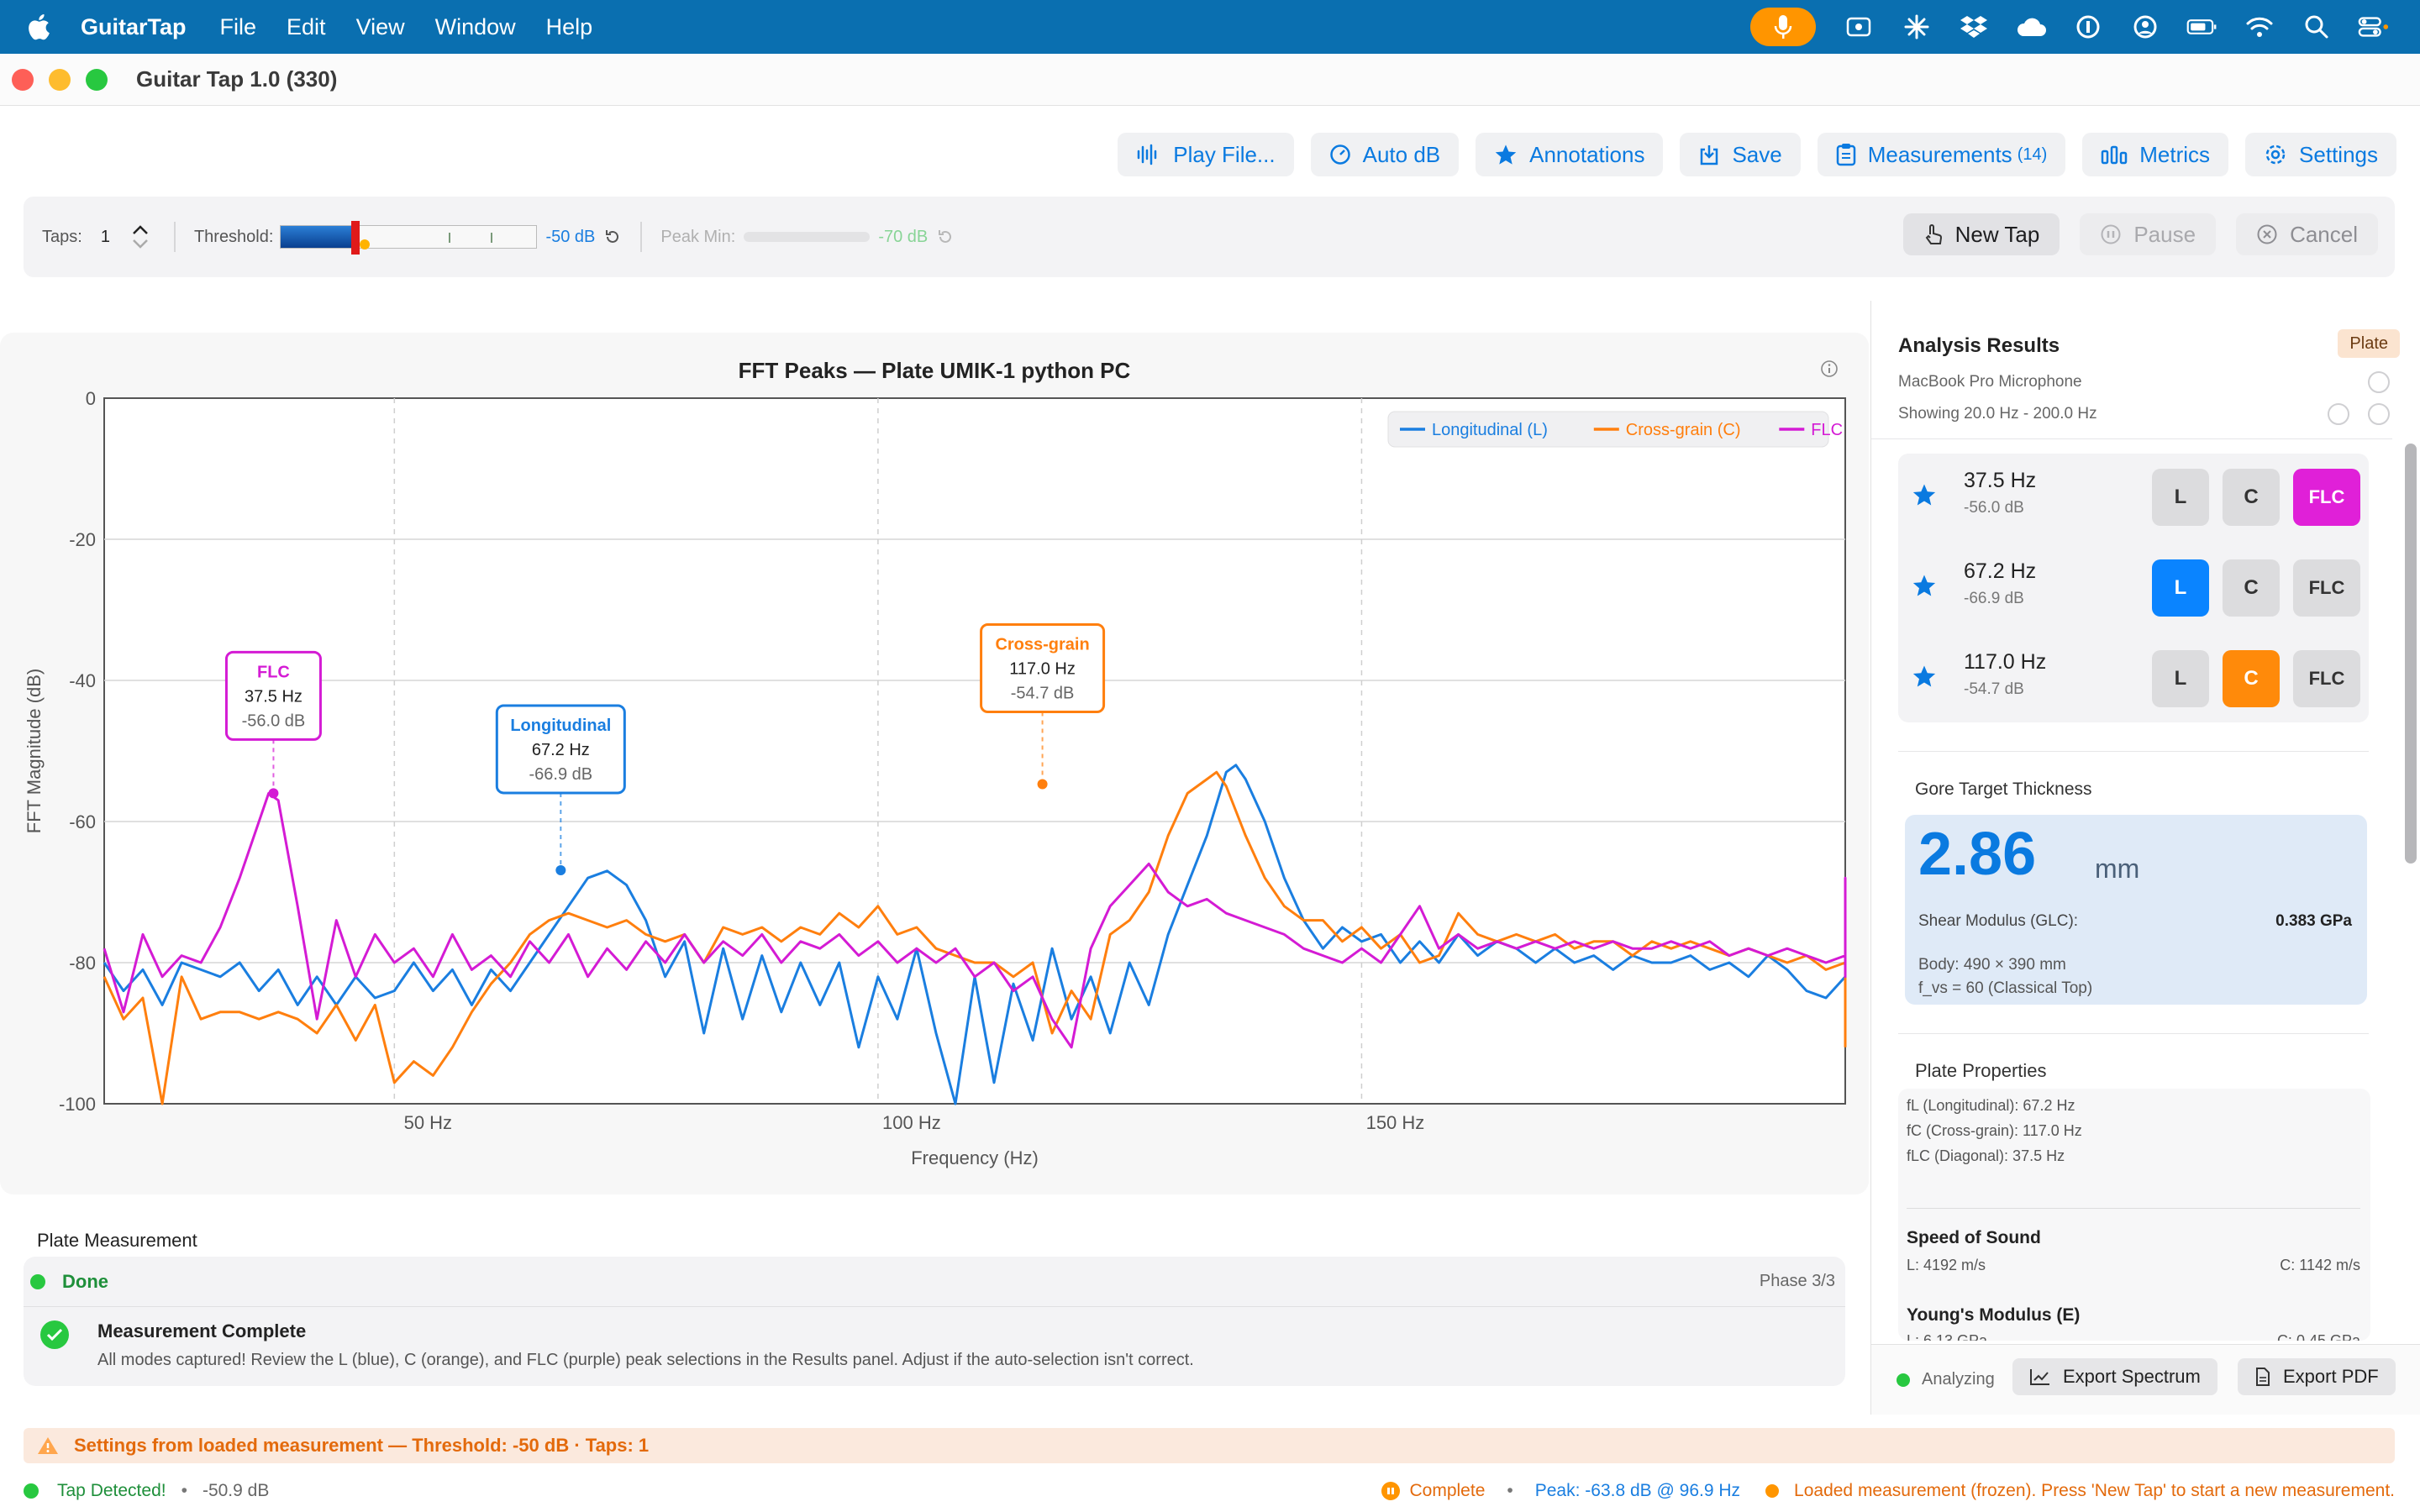 The width and height of the screenshot is (2420, 1512). I want to click on confirm-icon, so click(2338, 414).